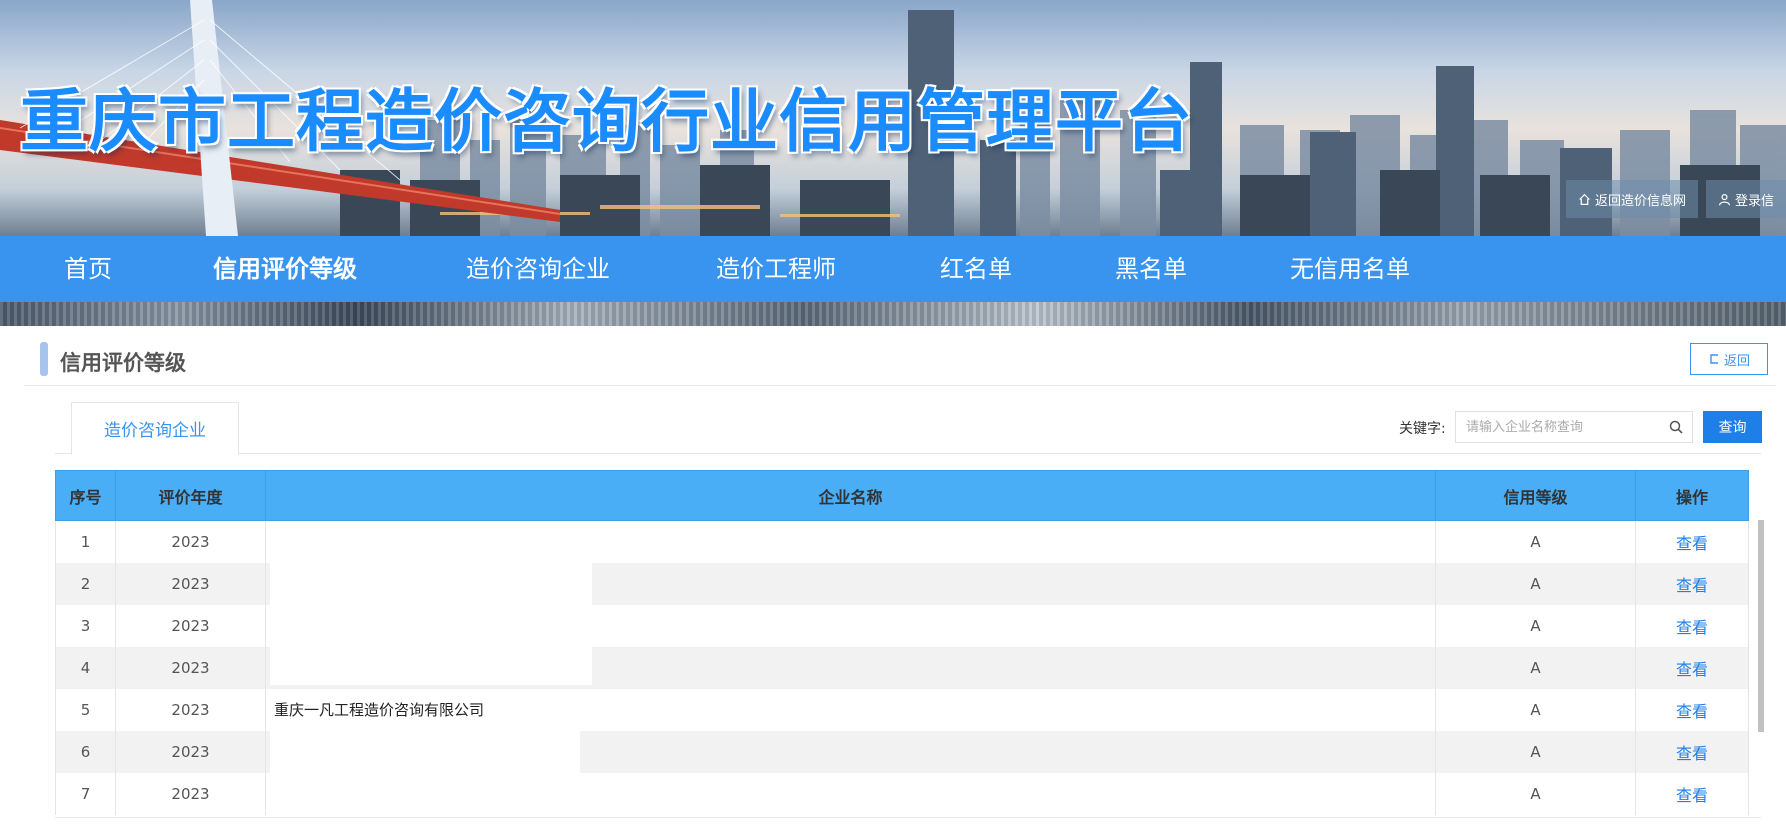 Image resolution: width=1786 pixels, height=835 pixels. Describe the element at coordinates (285, 269) in the screenshot. I see `nav-item-credit-rating: 信用评价等级` at that location.